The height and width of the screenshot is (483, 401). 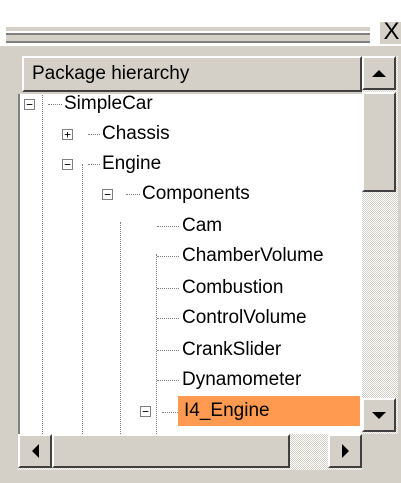 What do you see at coordinates (188, 34) in the screenshot?
I see `titlebar-grip` at bounding box center [188, 34].